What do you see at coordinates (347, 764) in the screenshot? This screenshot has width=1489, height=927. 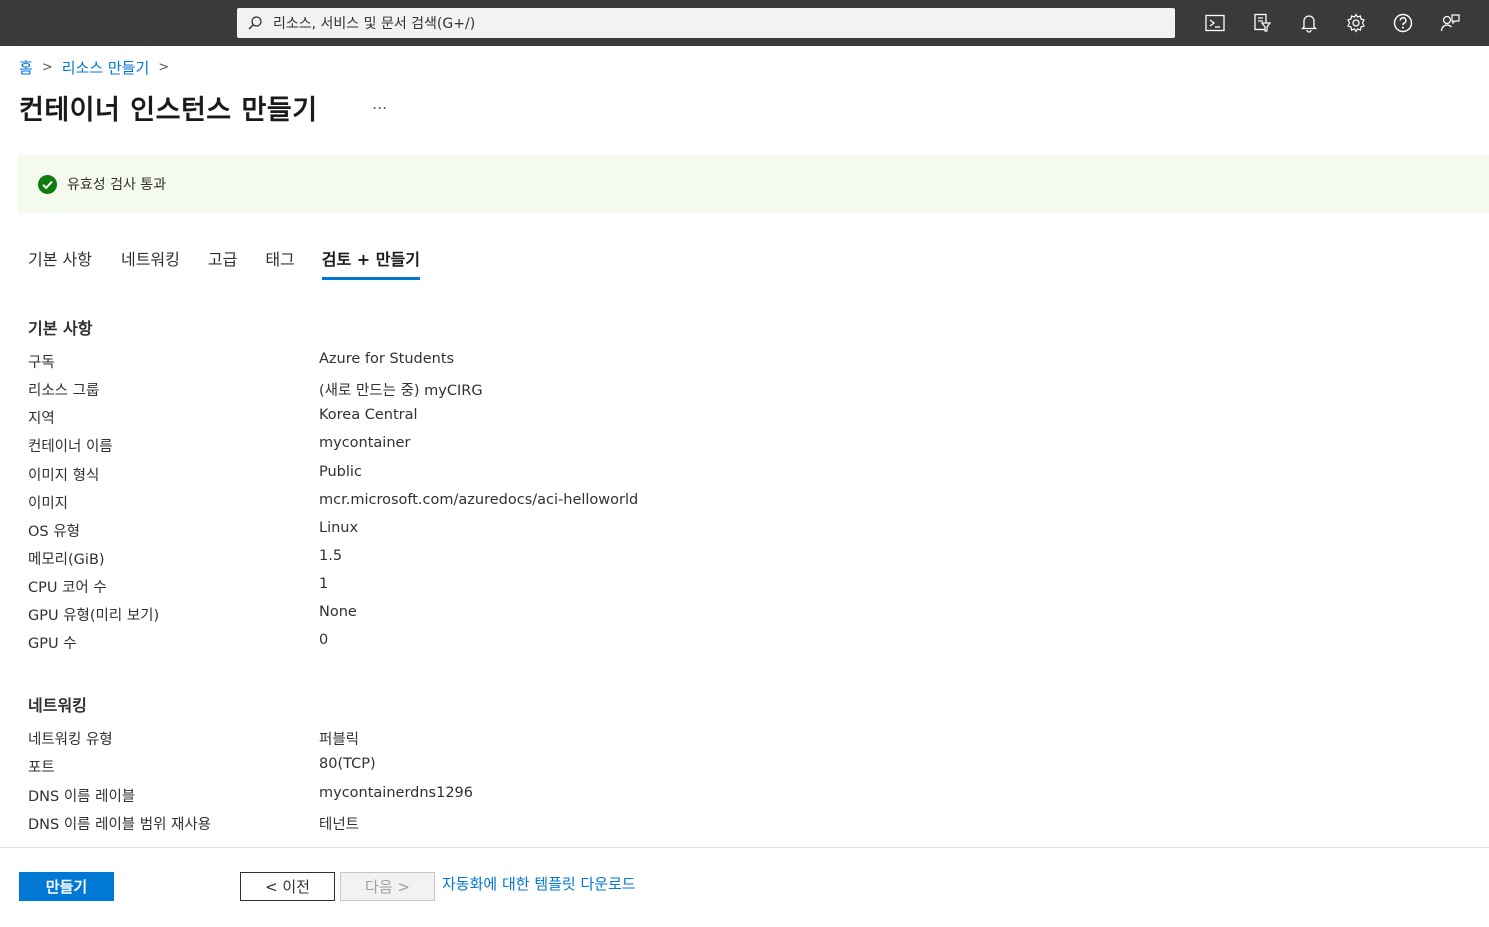 I see `row-value: 80(TCP)` at bounding box center [347, 764].